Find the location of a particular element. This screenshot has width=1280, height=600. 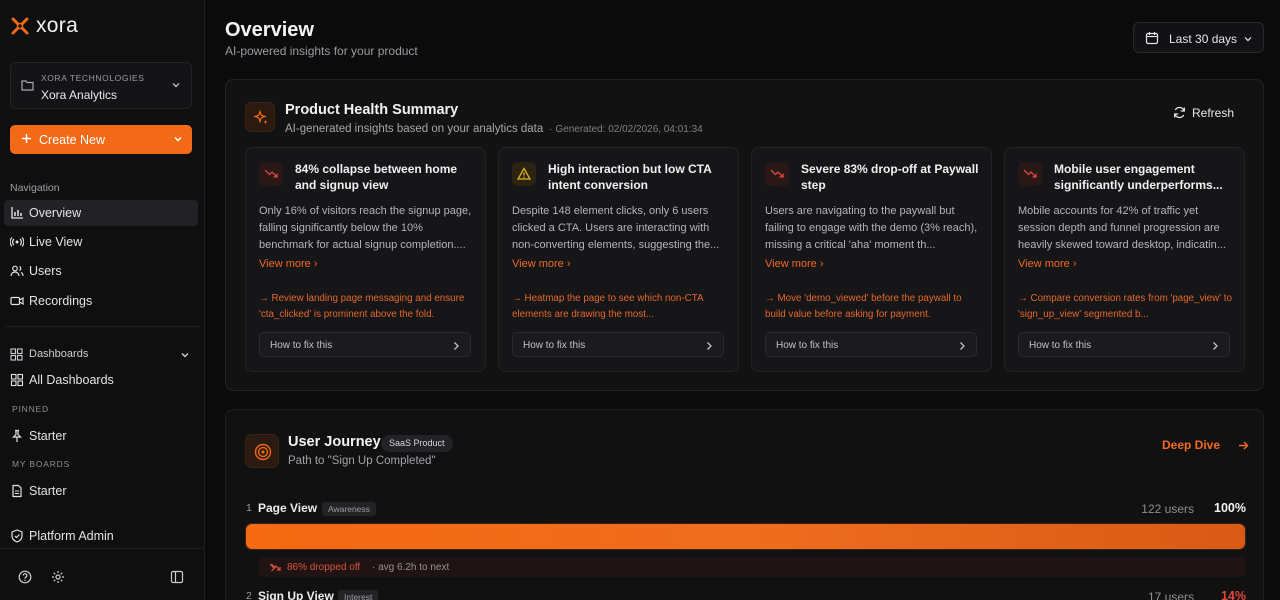

deep-dive-button: Deep Dive is located at coordinates (1205, 445).